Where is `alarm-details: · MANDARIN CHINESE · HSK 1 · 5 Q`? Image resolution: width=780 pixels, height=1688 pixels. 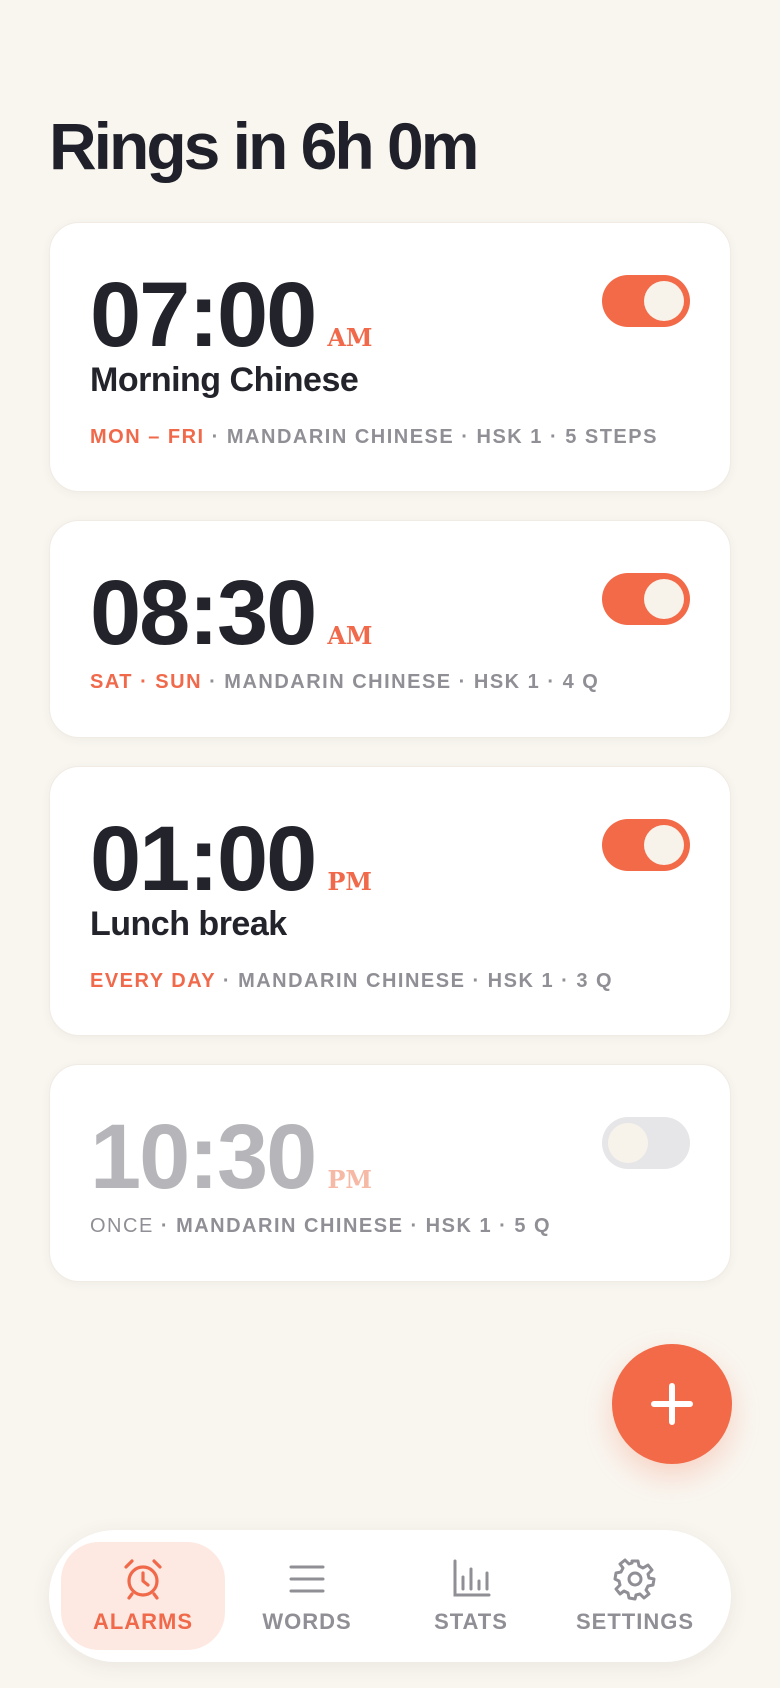
alarm-details: · MANDARIN CHINESE · HSK 1 · 5 Q is located at coordinates (352, 1226).